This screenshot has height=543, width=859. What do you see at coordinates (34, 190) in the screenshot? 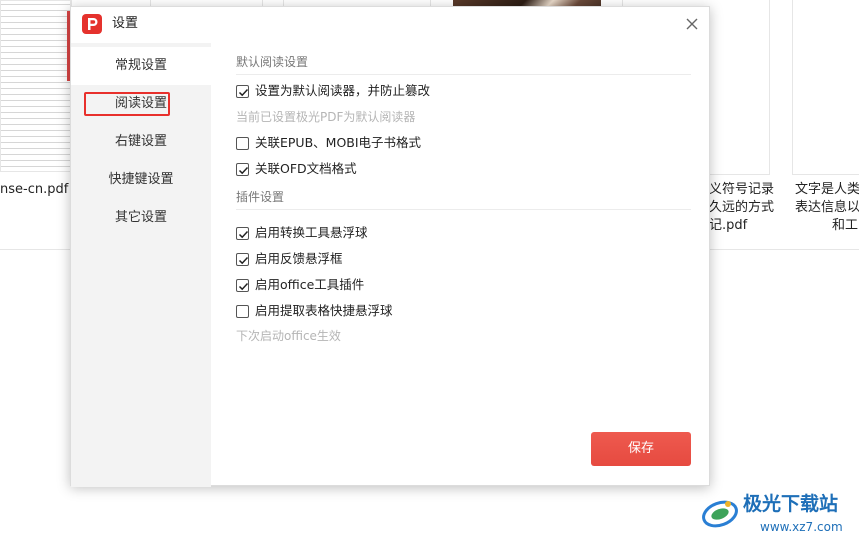
I see `file-name: nse-cn.pdf` at bounding box center [34, 190].